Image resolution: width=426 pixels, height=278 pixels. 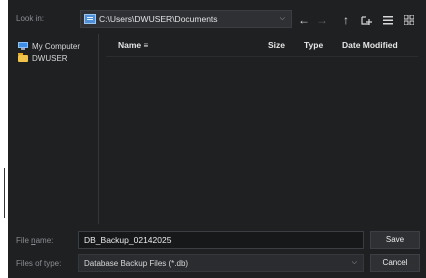 What do you see at coordinates (370, 45) in the screenshot?
I see `column-header-date-modified: Date Modified` at bounding box center [370, 45].